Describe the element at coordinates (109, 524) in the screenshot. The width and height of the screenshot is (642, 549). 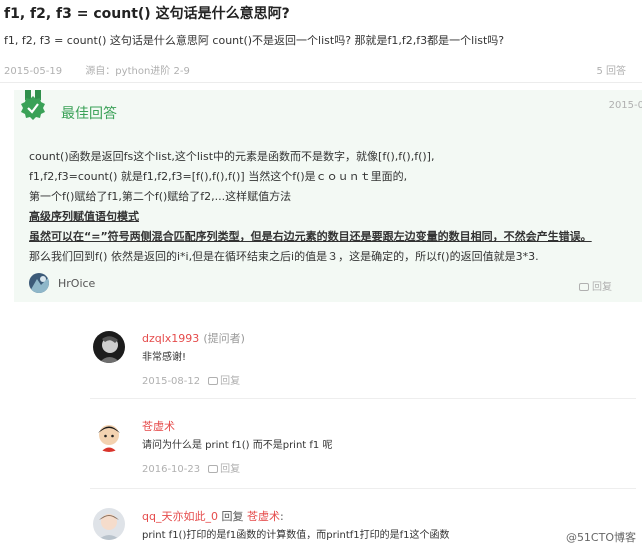
I see `avatar-qq-tianyiruci` at that location.